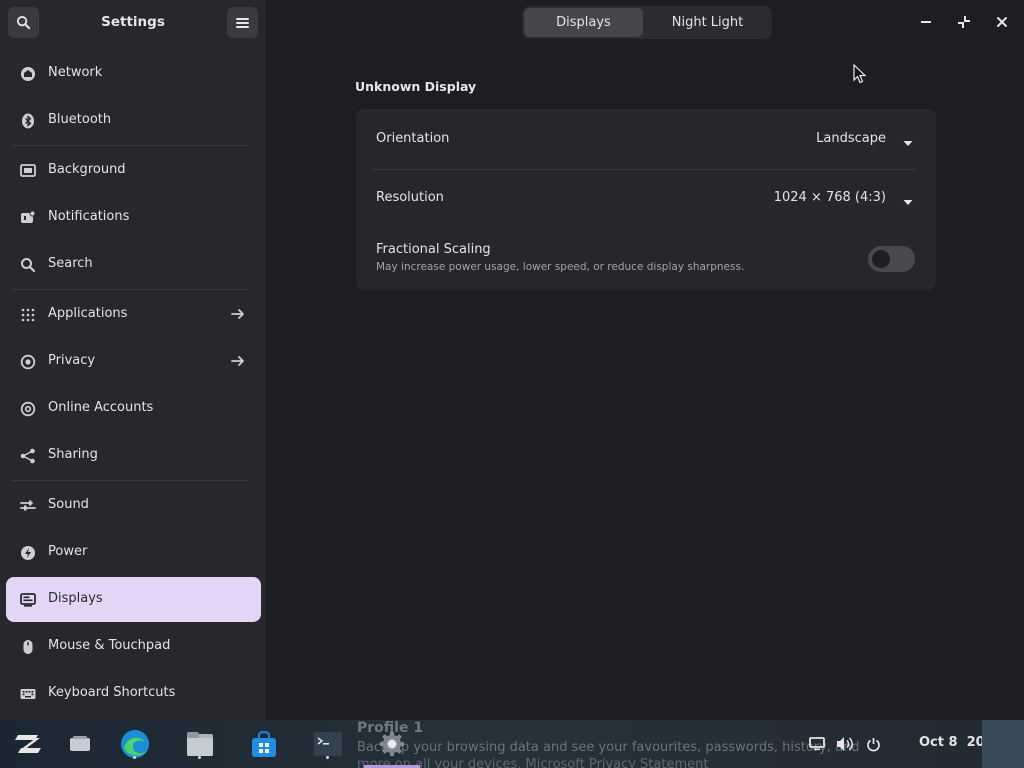 The width and height of the screenshot is (1024, 768). I want to click on sidebar-item-label: Search, so click(70, 263).